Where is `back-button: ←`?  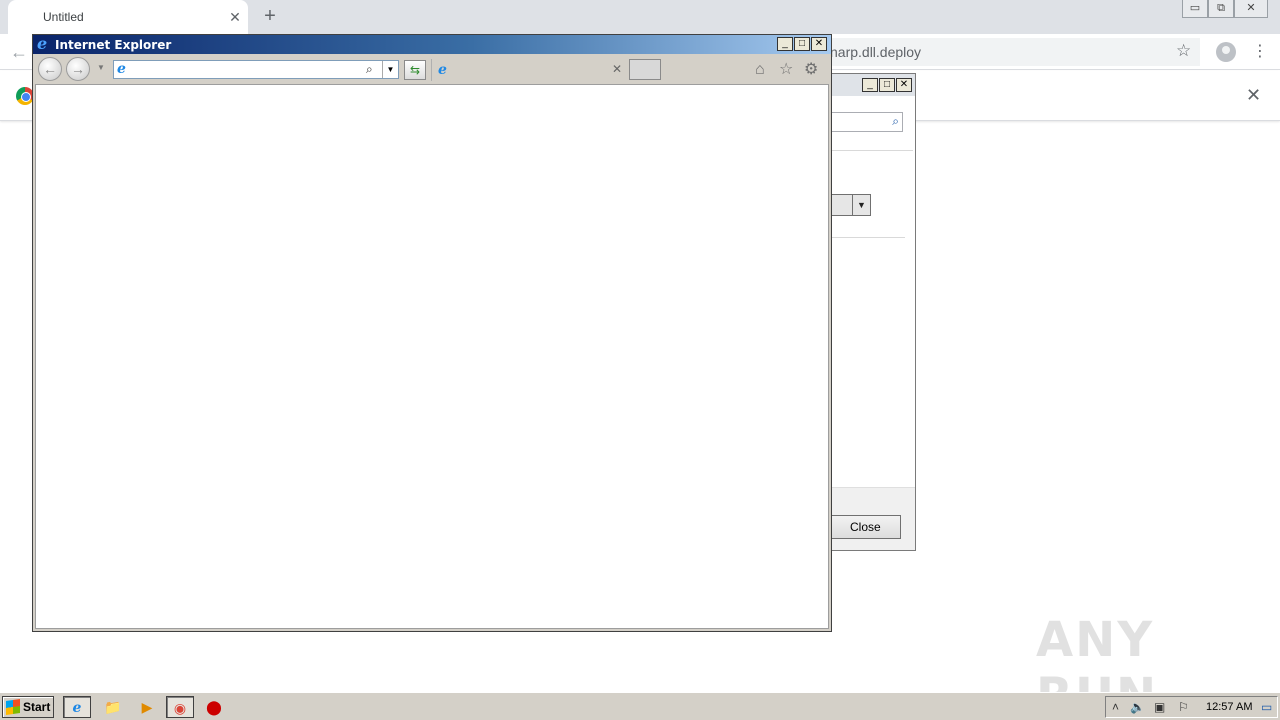
back-button: ← is located at coordinates (50, 69).